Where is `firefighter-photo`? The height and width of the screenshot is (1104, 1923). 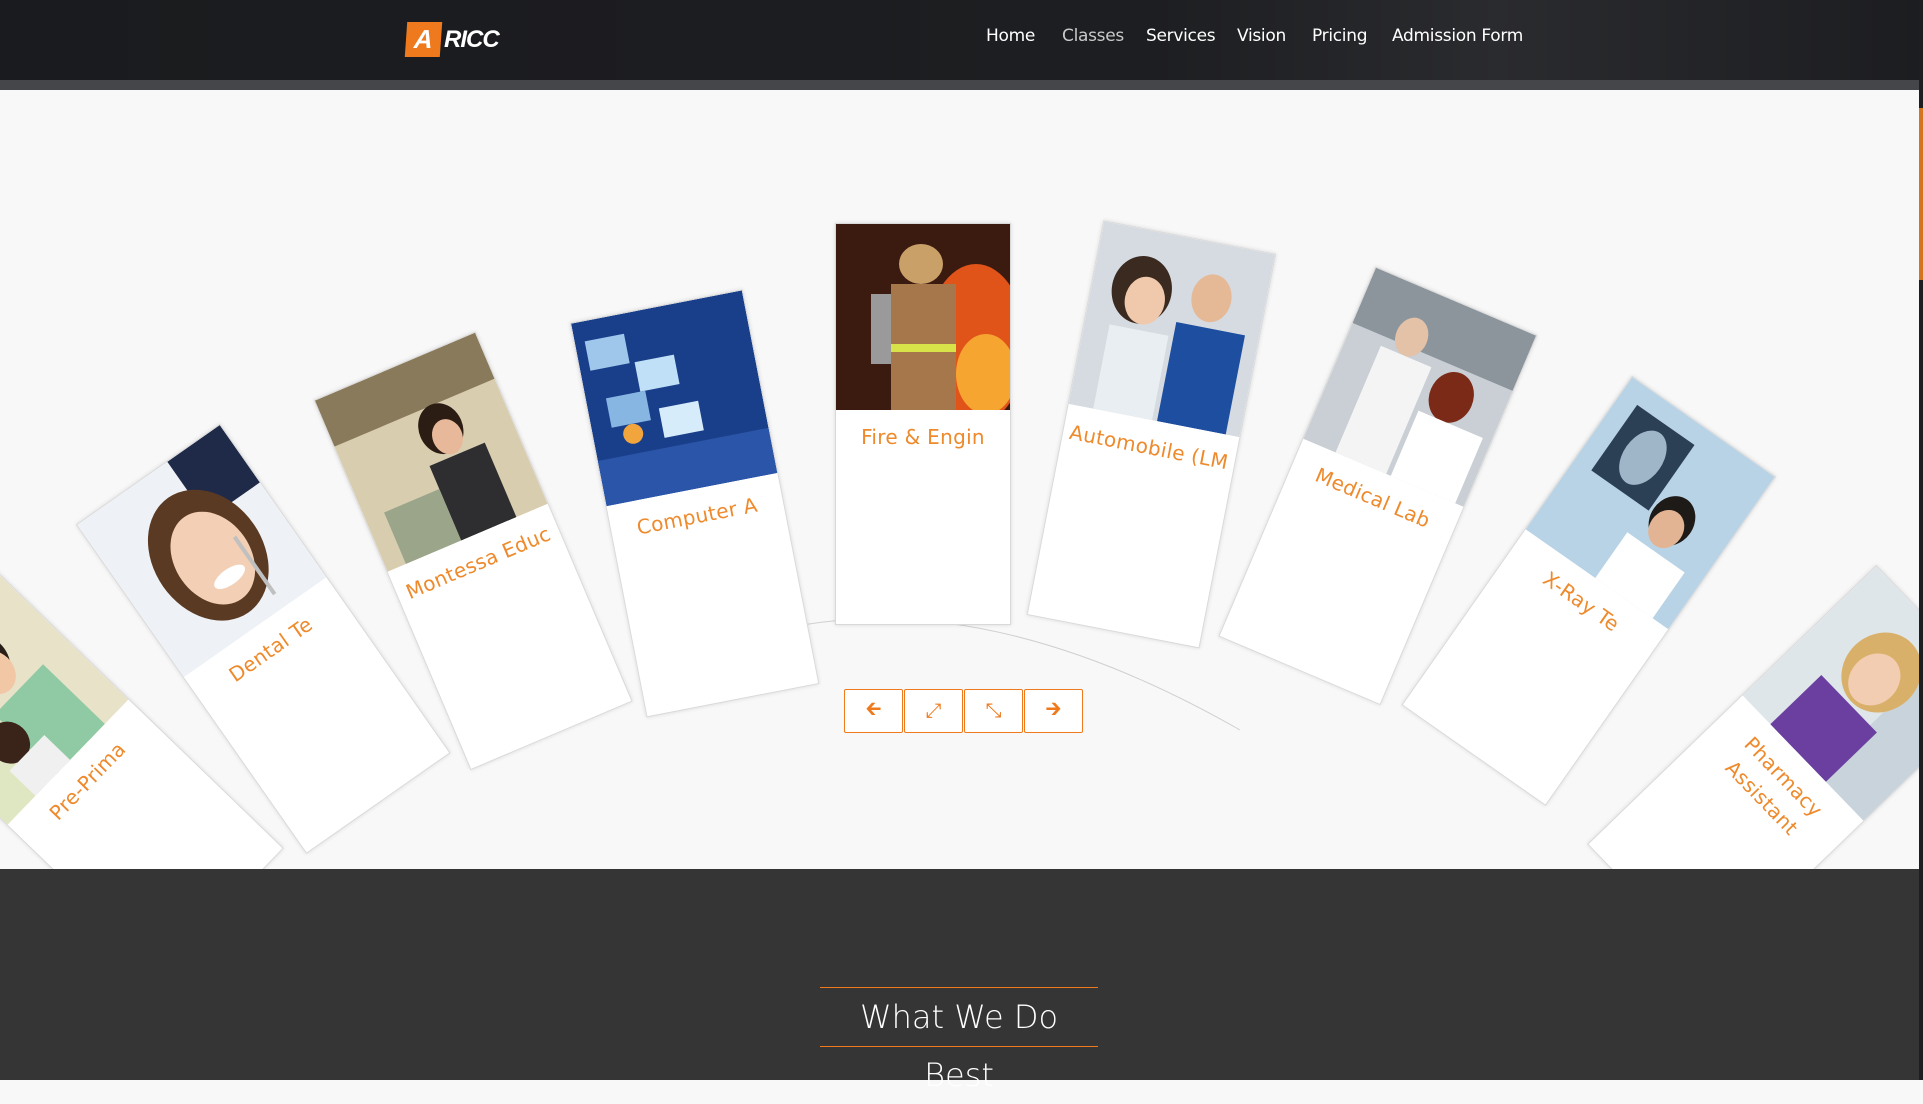 firefighter-photo is located at coordinates (923, 317).